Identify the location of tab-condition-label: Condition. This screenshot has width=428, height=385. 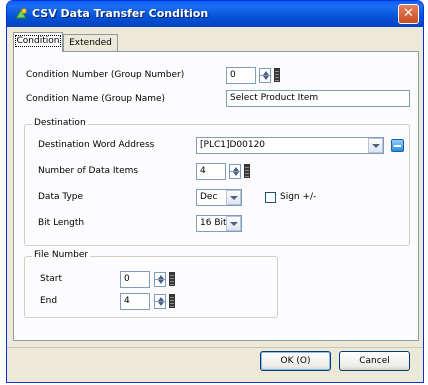
(38, 41).